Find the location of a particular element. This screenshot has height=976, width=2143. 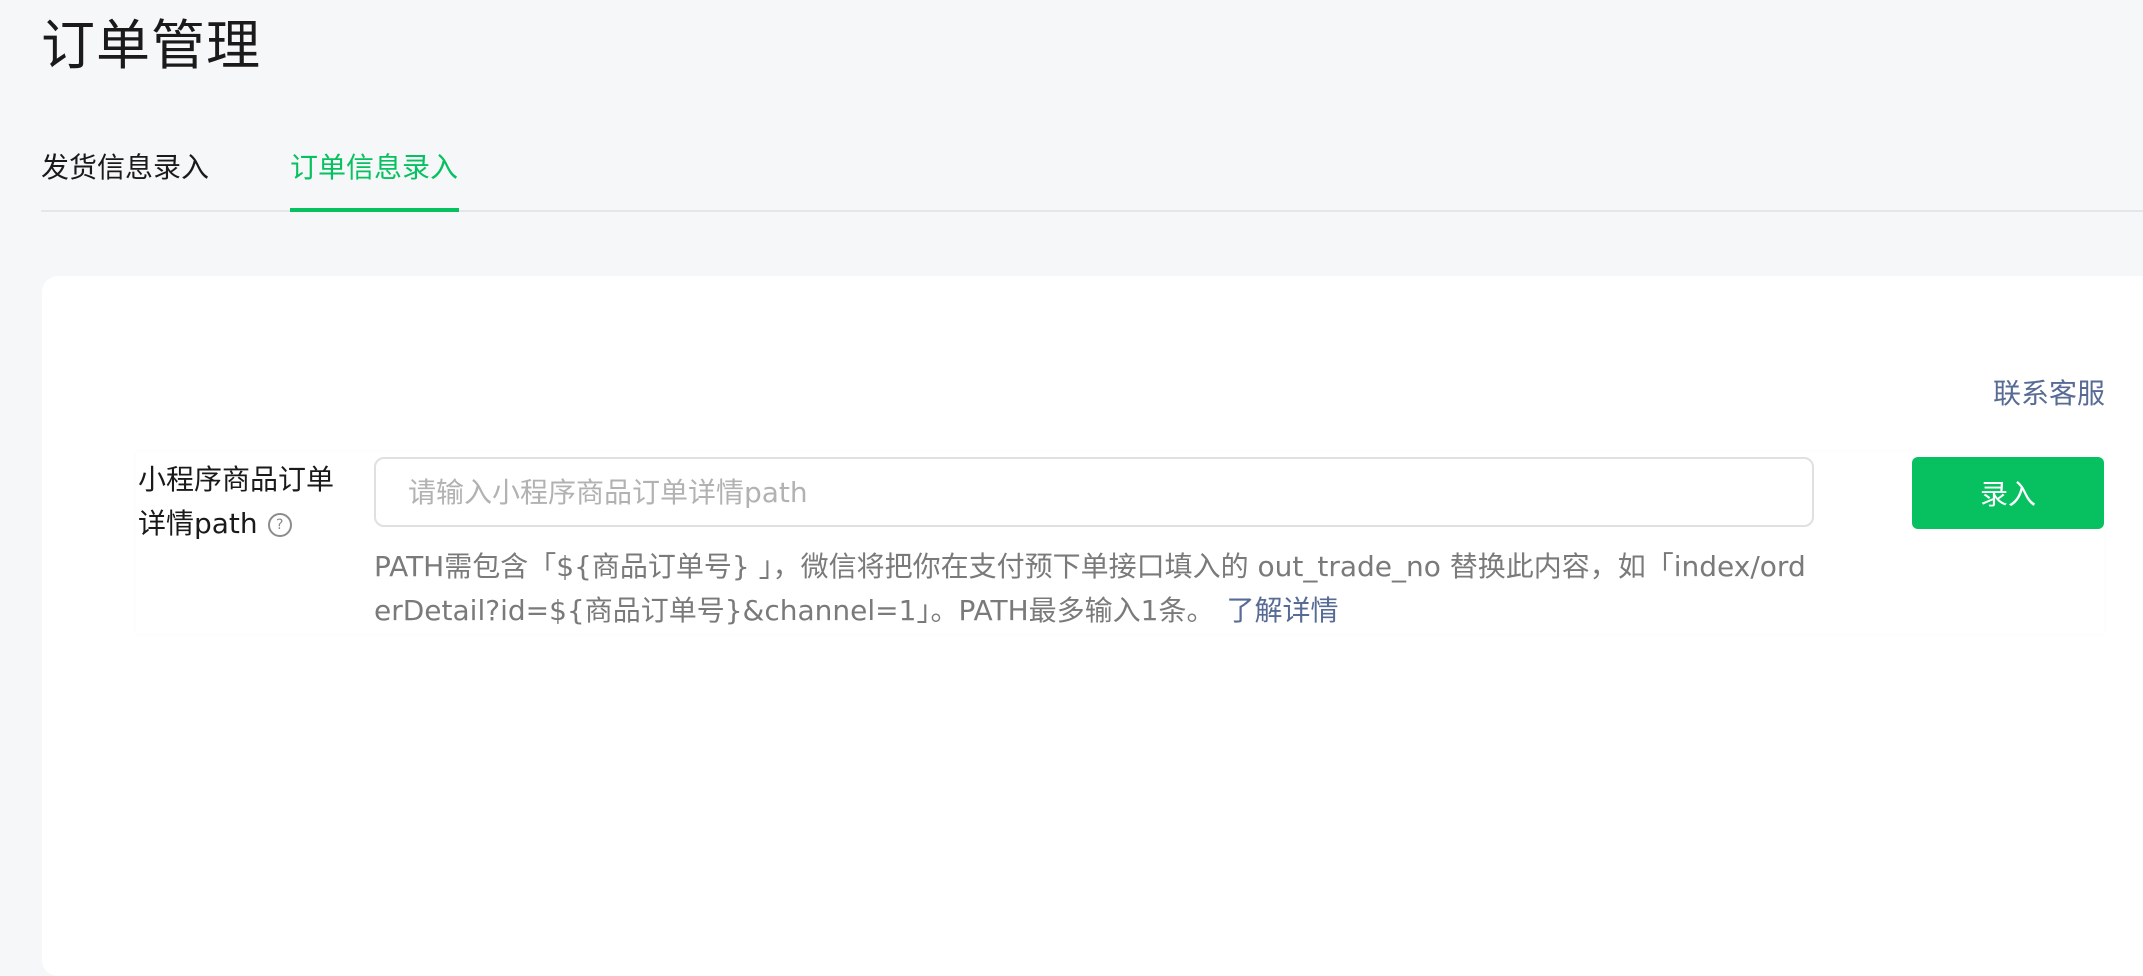

page-title: 订单管理 is located at coordinates (151, 45).